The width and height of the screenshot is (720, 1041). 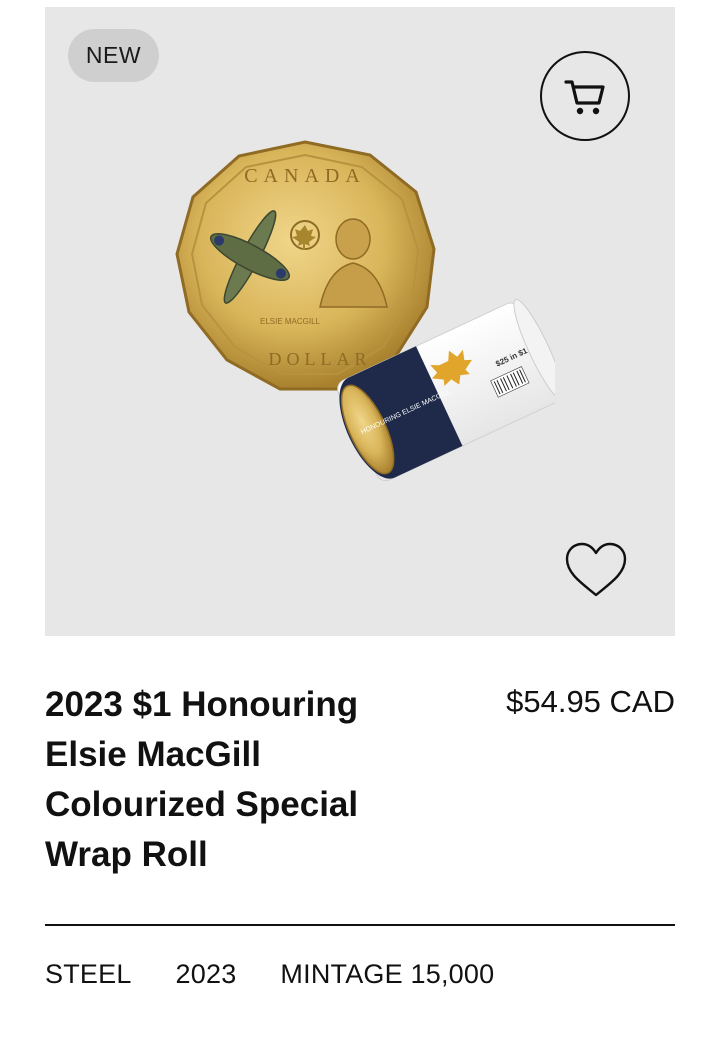 I want to click on product-price: $54.95 CAD, so click(x=590, y=701).